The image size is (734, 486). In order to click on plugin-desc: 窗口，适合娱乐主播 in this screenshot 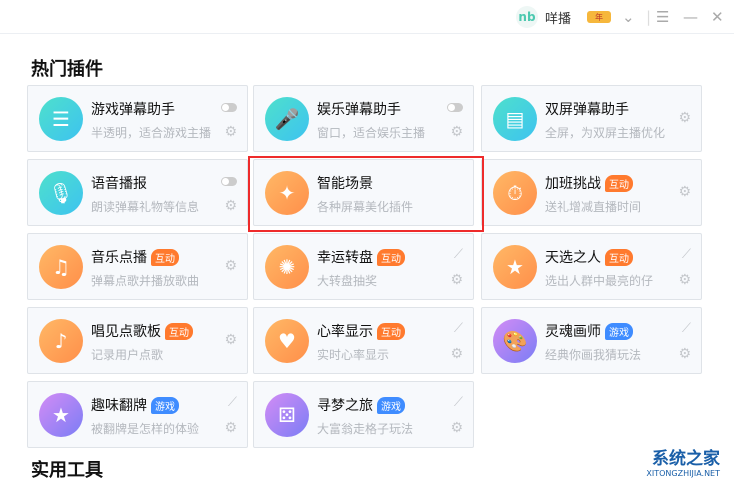, I will do `click(371, 133)`.